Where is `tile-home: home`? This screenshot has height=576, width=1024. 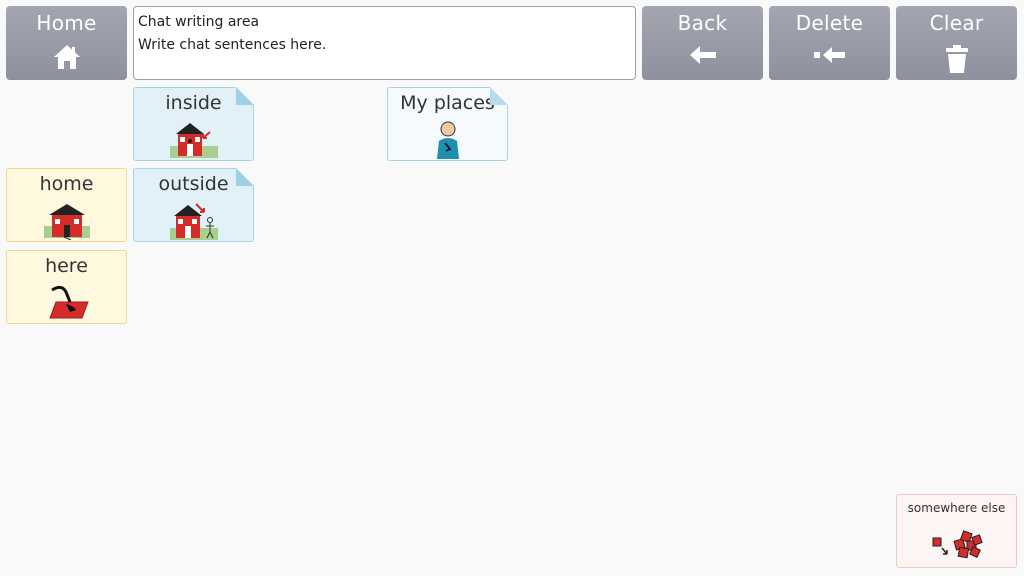
tile-home: home is located at coordinates (66, 205).